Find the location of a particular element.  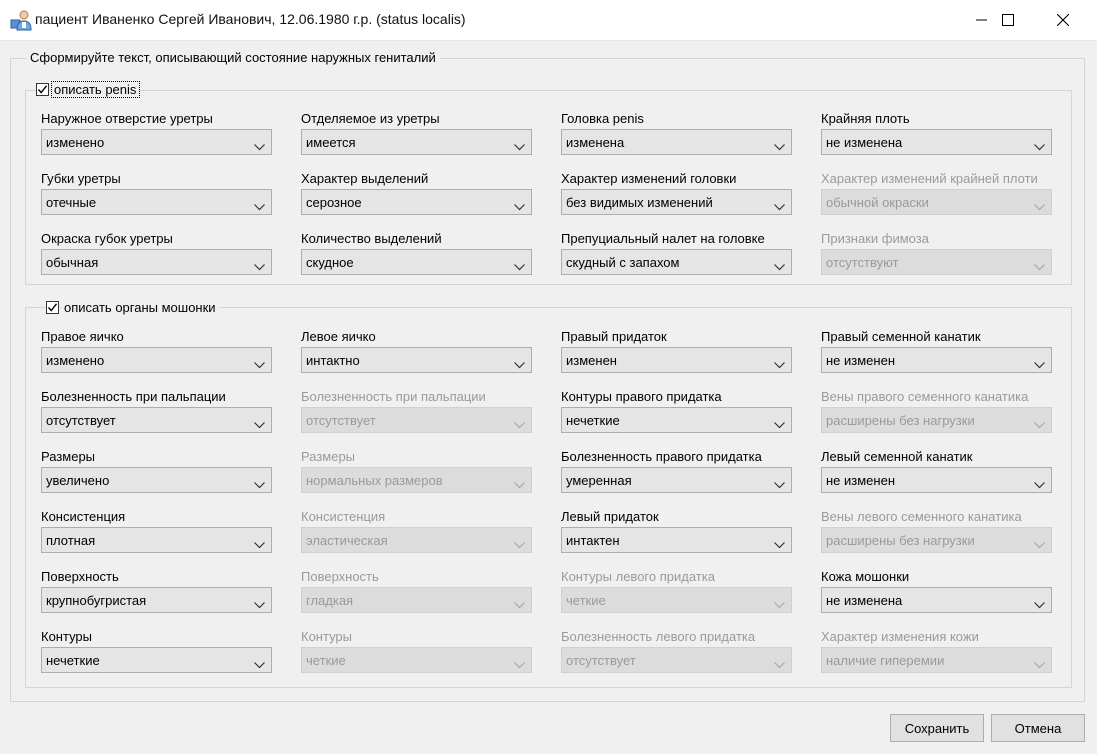

combobox: четкие is located at coordinates (416, 660).